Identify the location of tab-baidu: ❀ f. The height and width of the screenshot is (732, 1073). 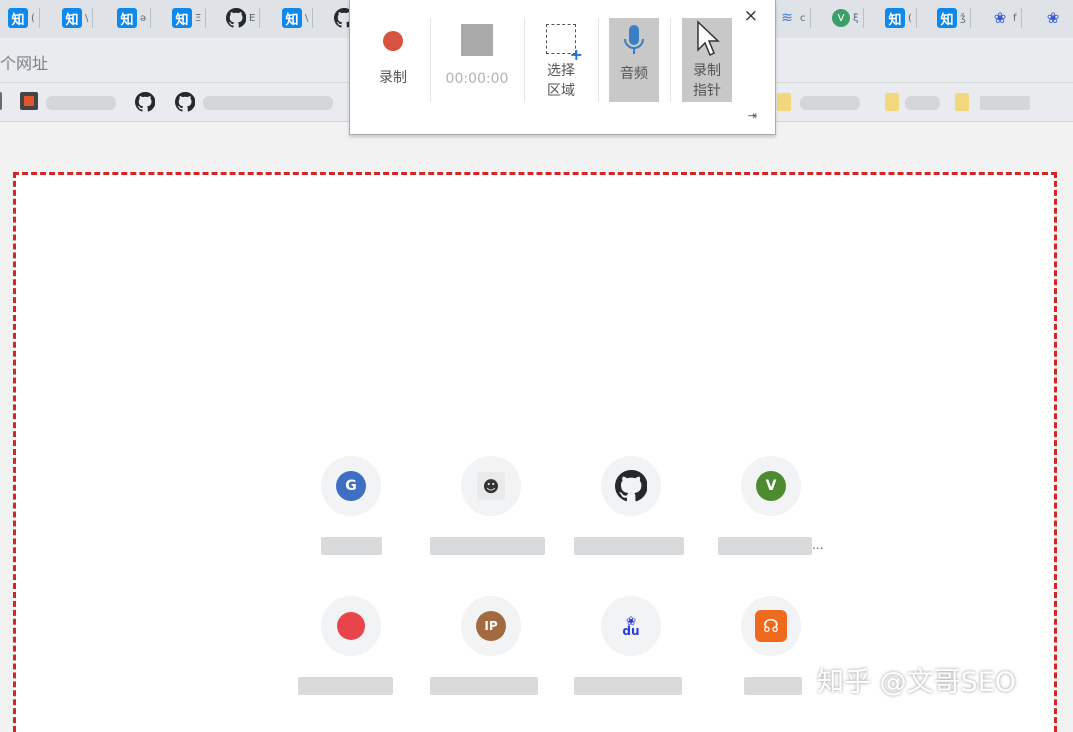
(1006, 18).